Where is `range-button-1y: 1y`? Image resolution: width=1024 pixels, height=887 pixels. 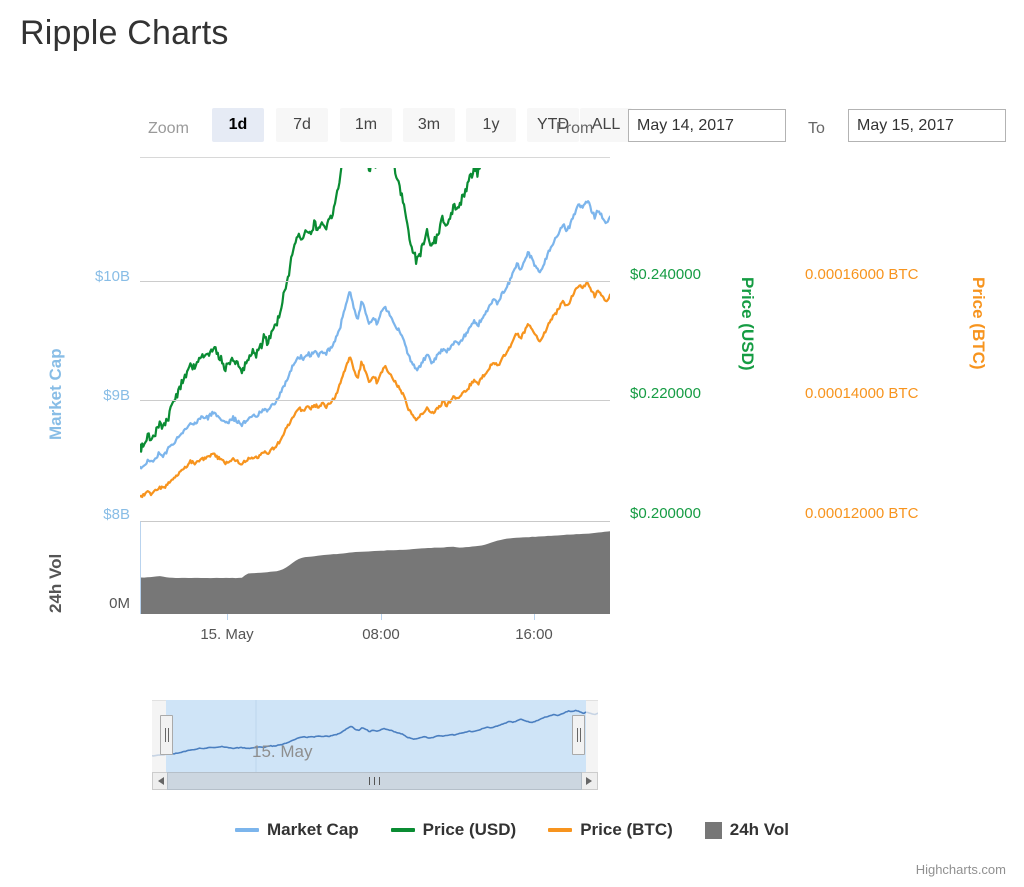
range-button-1y: 1y is located at coordinates (491, 125).